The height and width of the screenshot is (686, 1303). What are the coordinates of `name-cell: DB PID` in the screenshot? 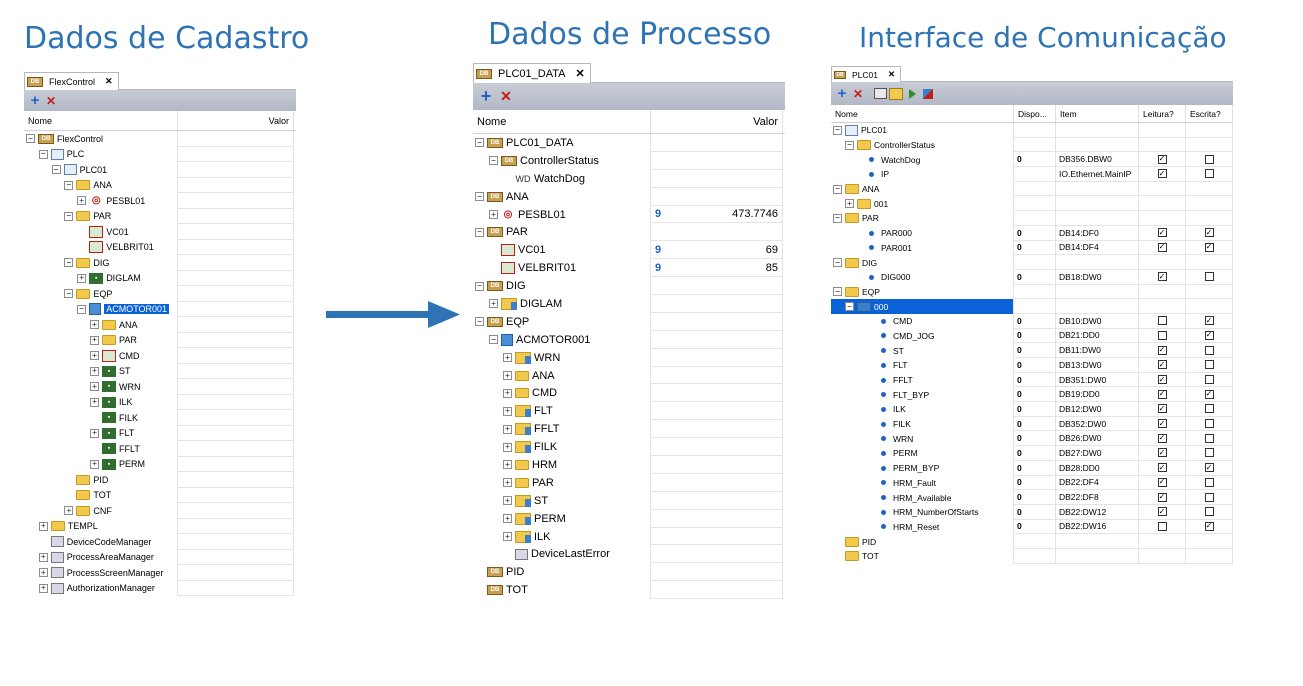 It's located at (562, 572).